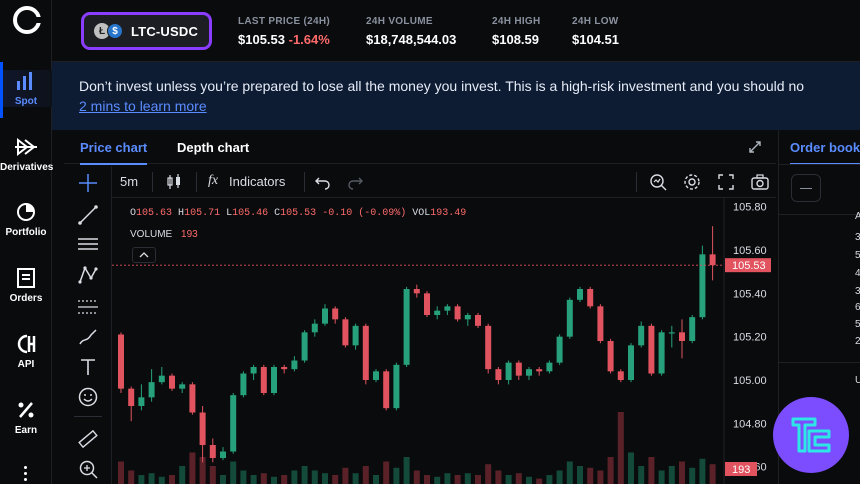 Image resolution: width=860 pixels, height=484 pixels. I want to click on settings-gear-icon, so click(692, 182).